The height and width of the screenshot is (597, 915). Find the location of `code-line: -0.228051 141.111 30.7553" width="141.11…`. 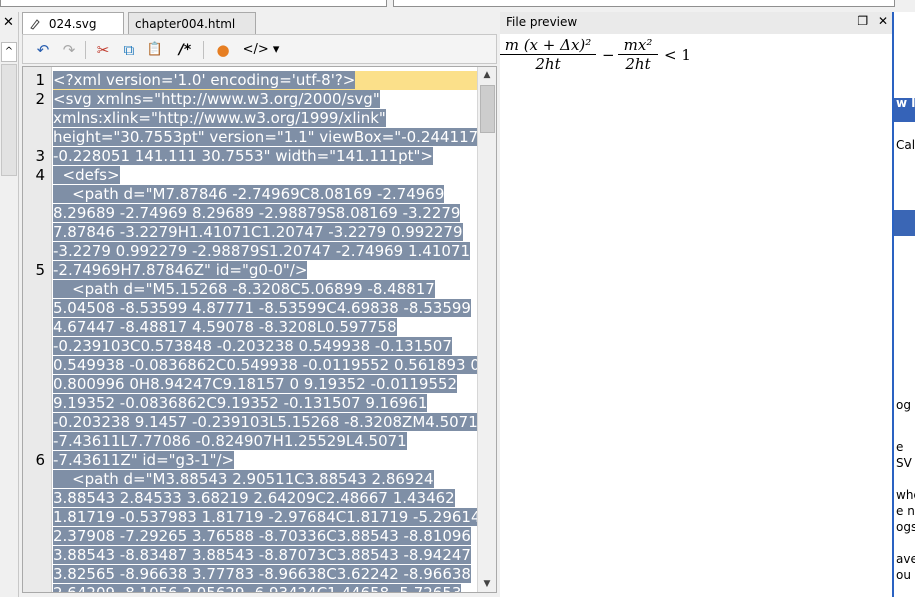

code-line: -0.228051 141.111 30.7553" width="141.11… is located at coordinates (243, 156).